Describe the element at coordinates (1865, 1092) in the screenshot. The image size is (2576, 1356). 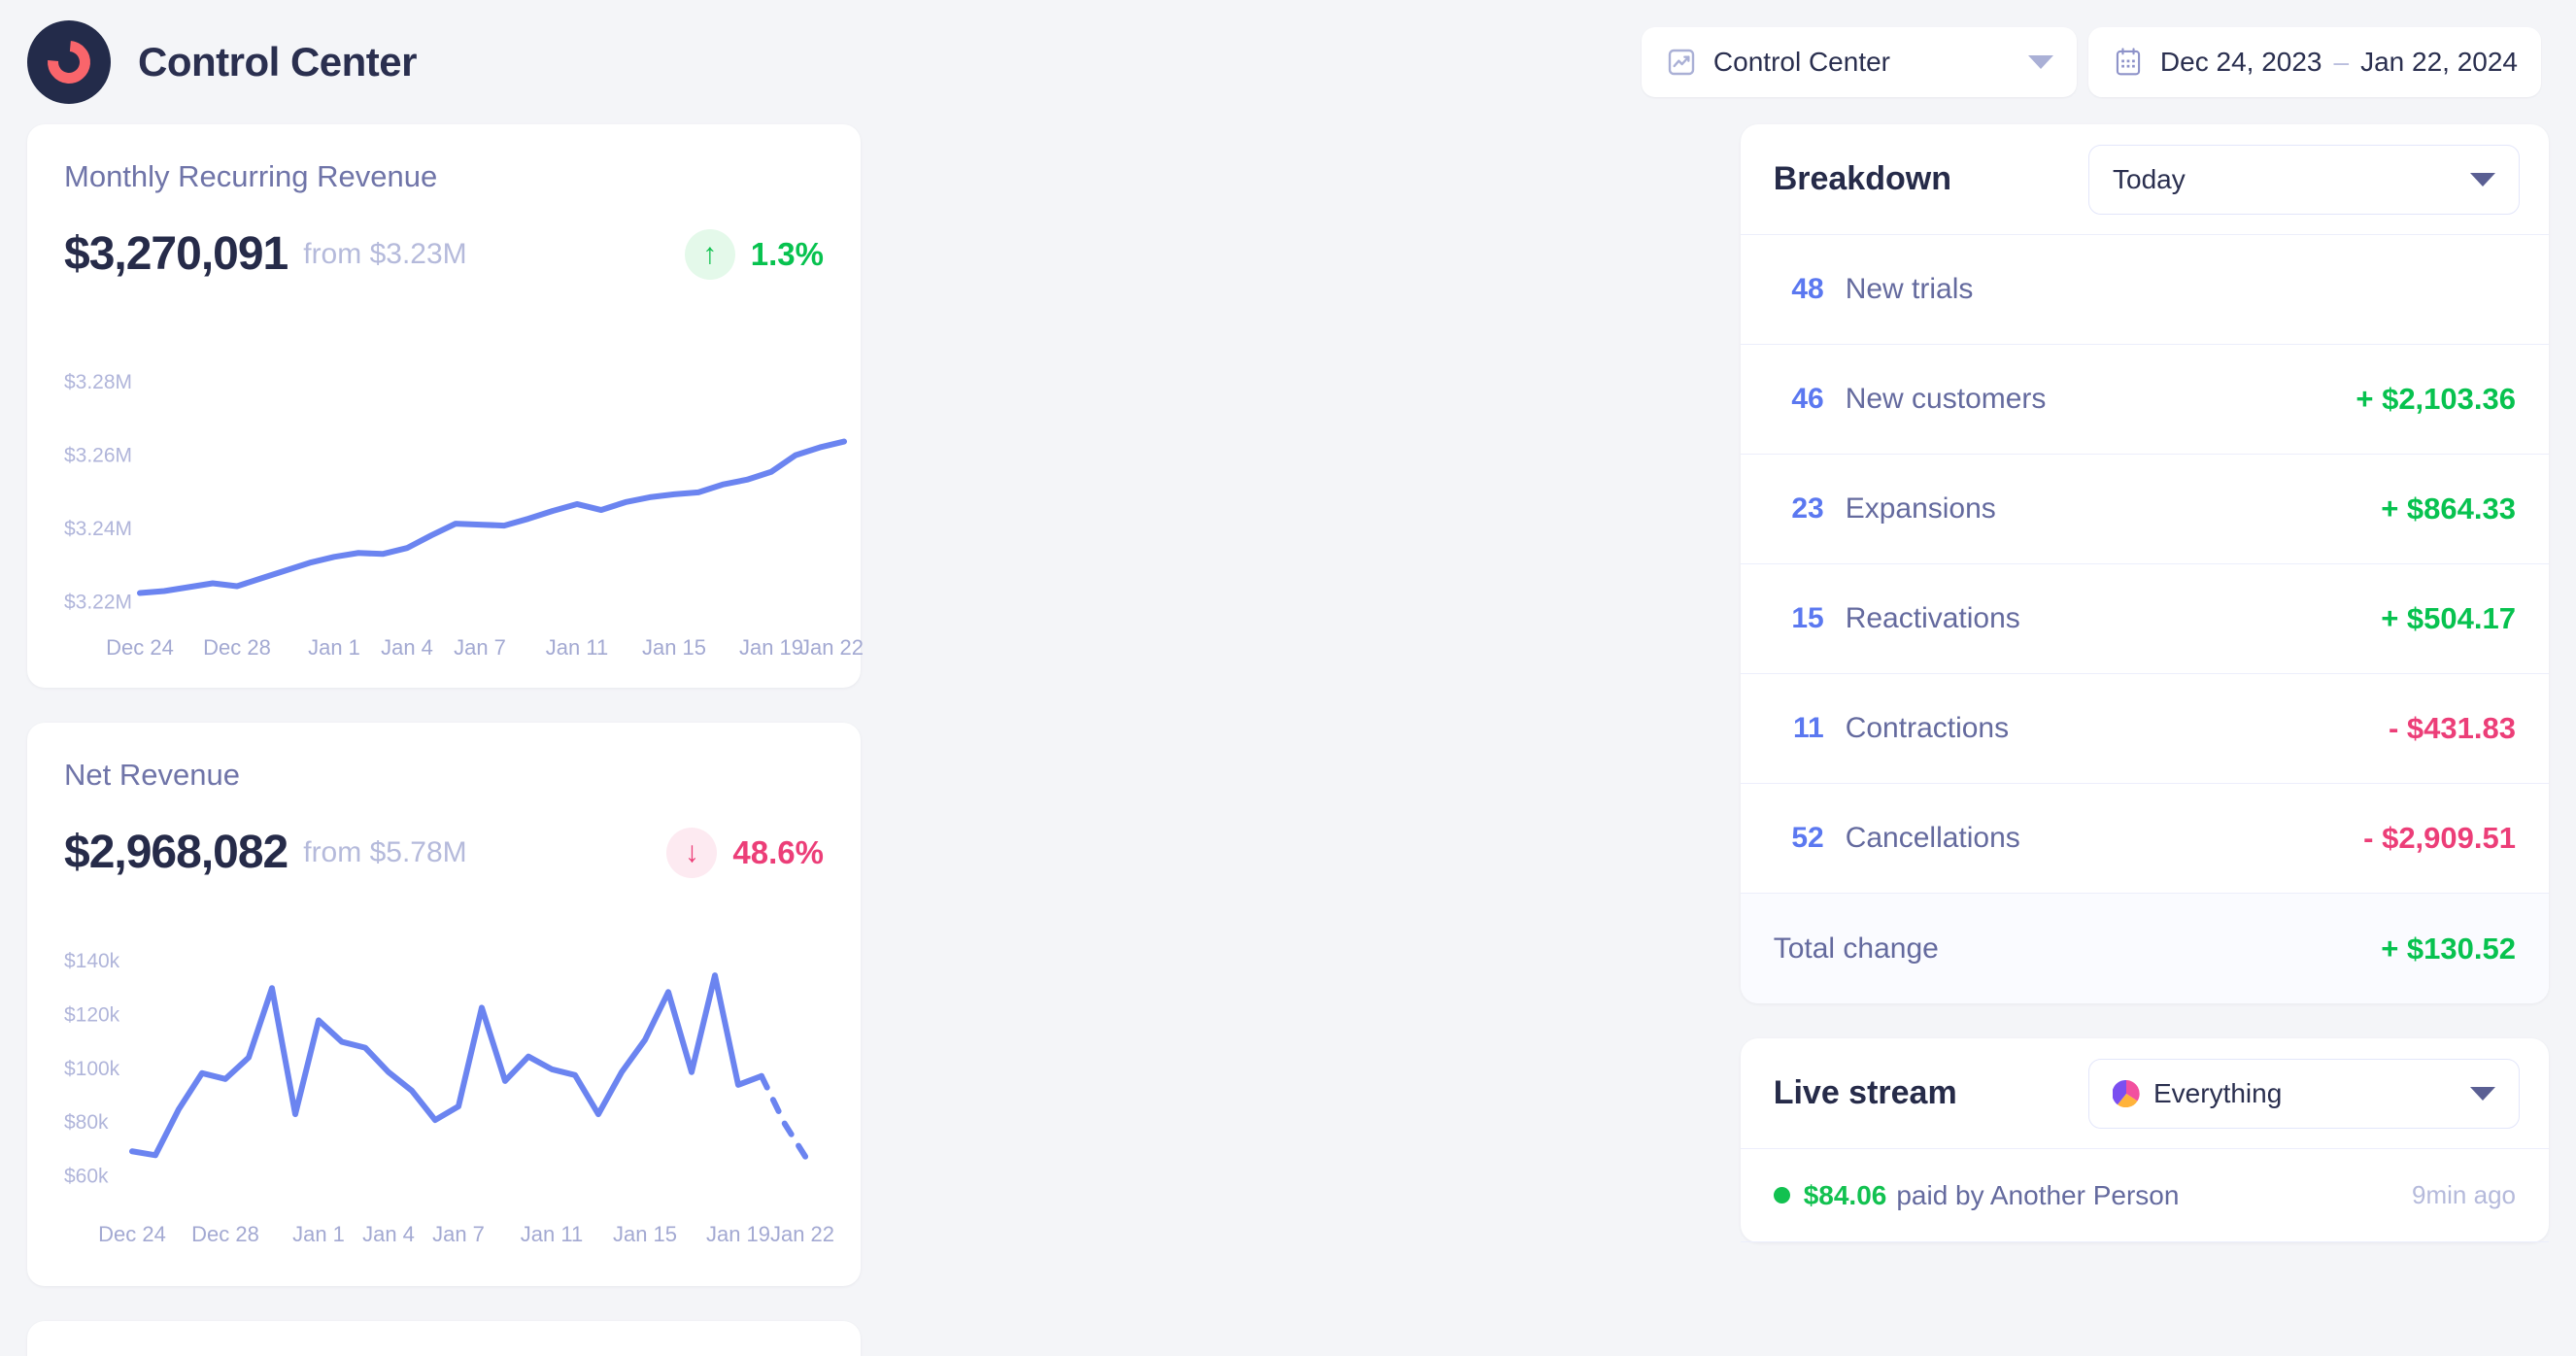
I see `live-stream-title: Live stream` at that location.